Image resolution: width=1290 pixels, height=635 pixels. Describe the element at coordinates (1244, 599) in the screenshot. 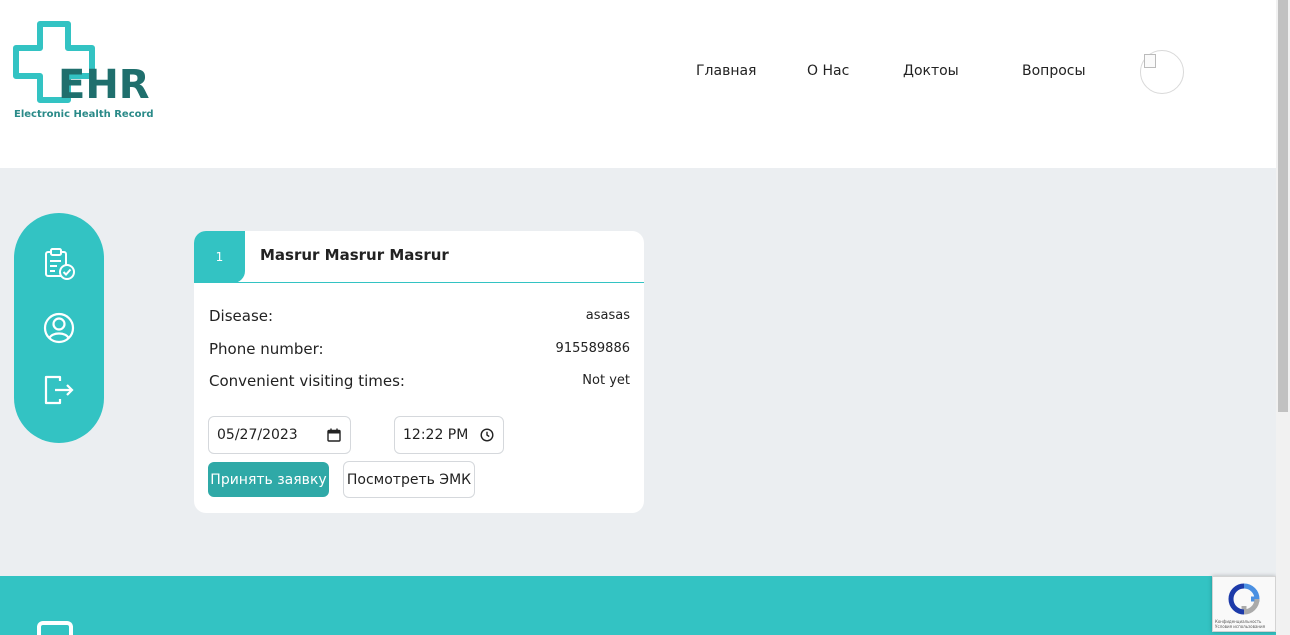

I see `recaptcha-icon` at that location.